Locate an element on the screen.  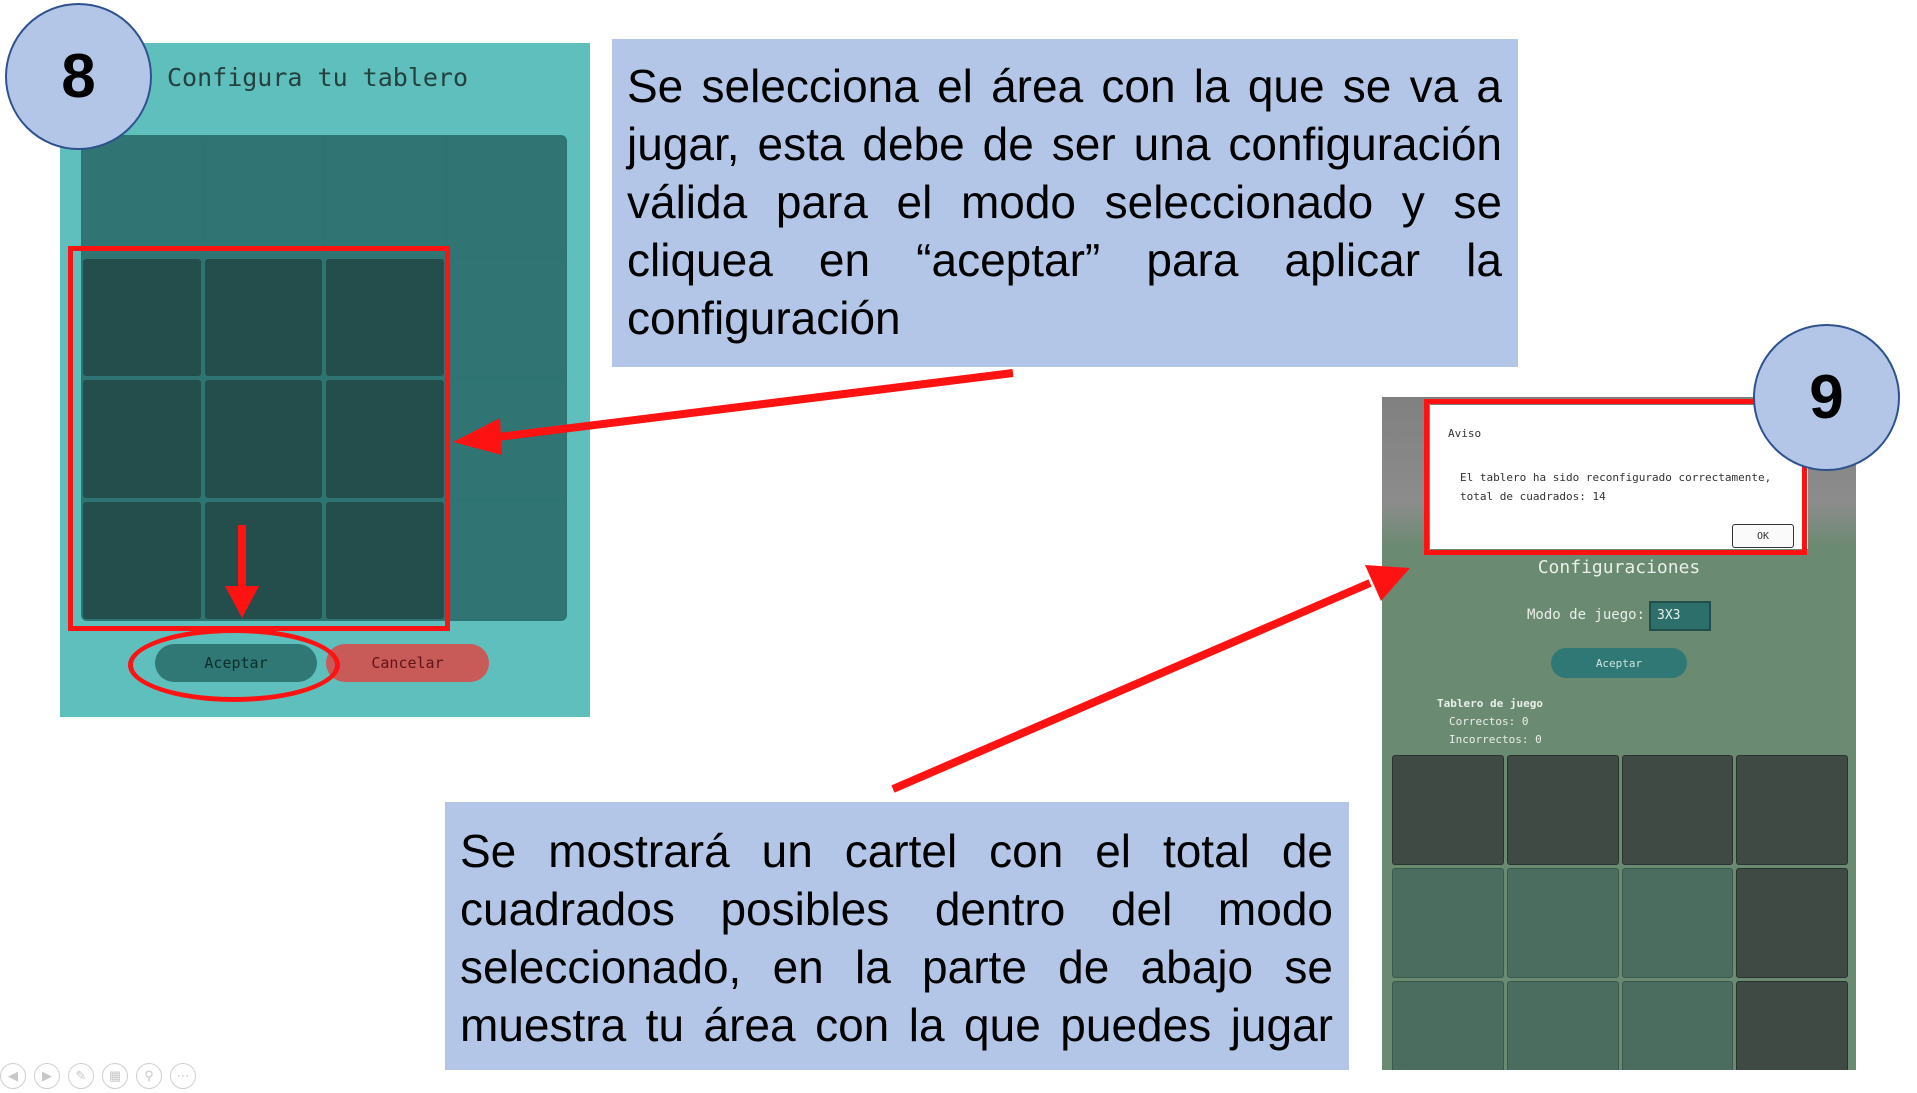
next-icon: ▶ is located at coordinates (47, 1076).